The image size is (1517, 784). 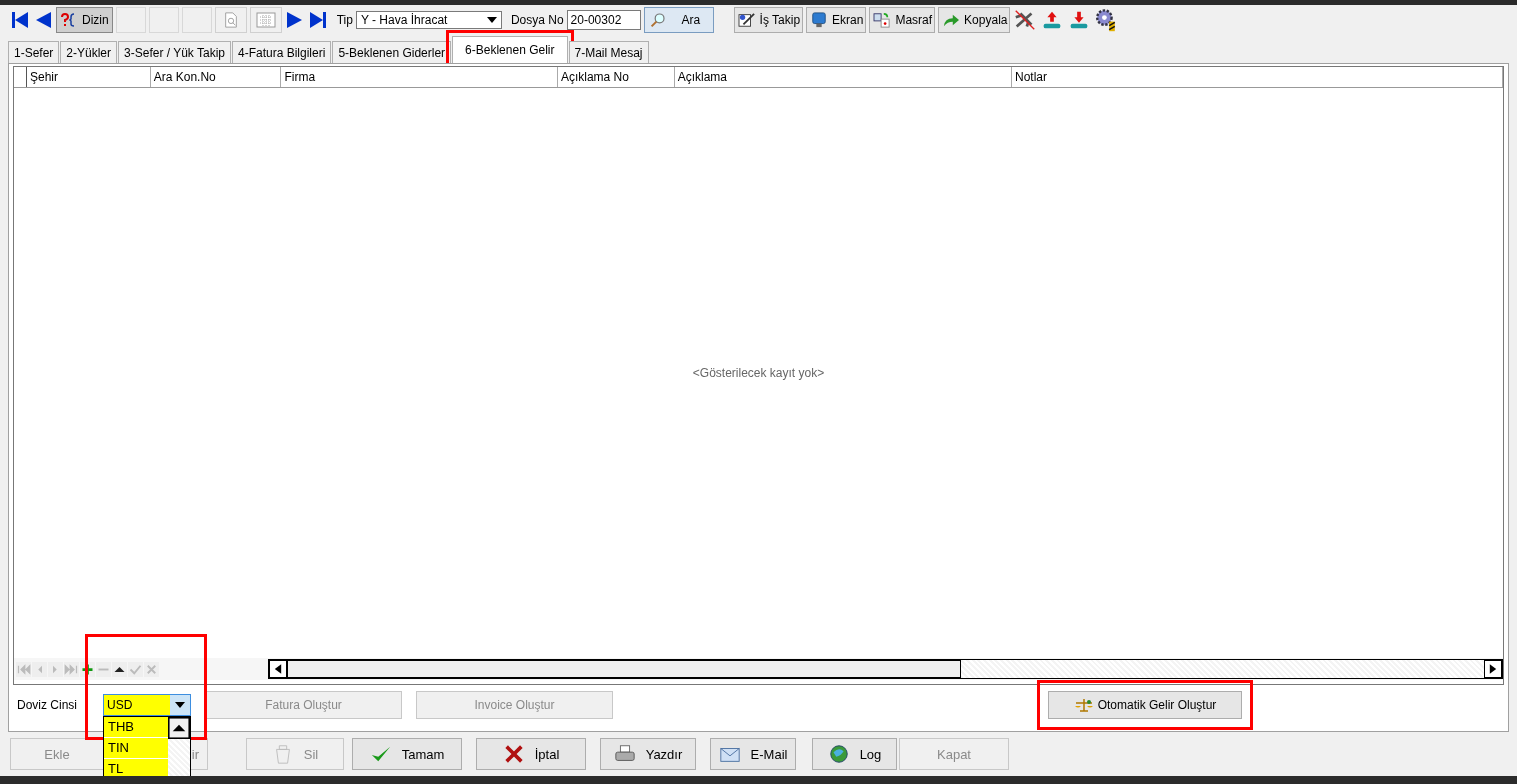 What do you see at coordinates (1145, 705) in the screenshot?
I see `auto-income-button: Otomatik Gelir Oluştur` at bounding box center [1145, 705].